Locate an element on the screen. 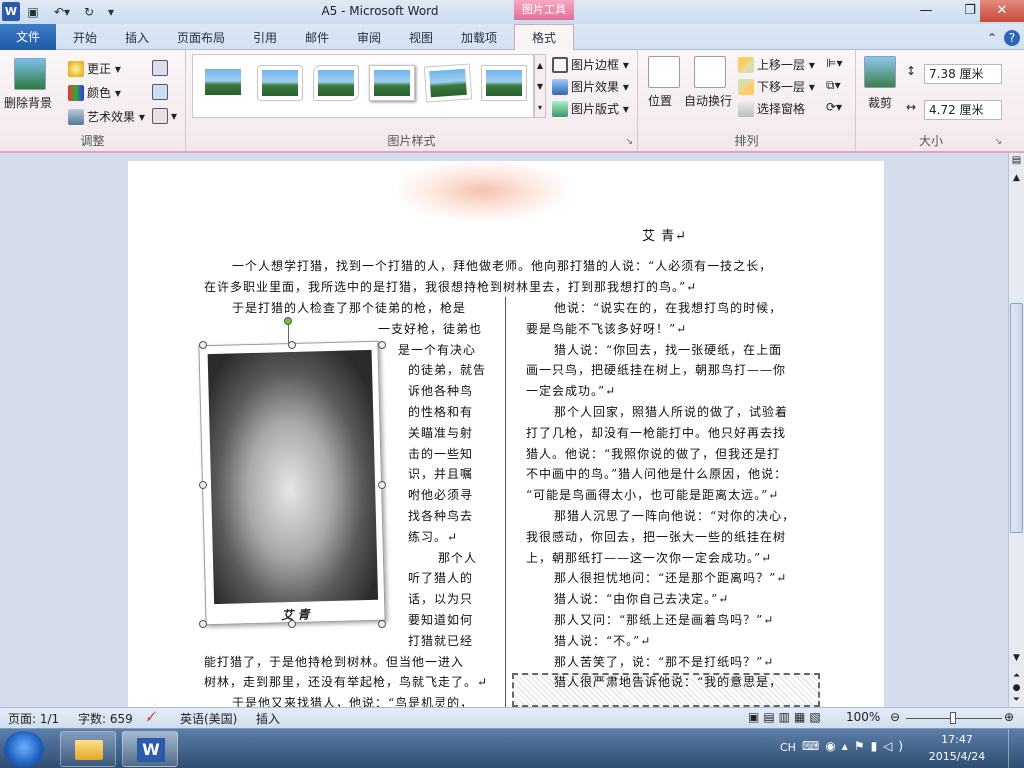  group-icon: ⧉▾ is located at coordinates (833, 85).